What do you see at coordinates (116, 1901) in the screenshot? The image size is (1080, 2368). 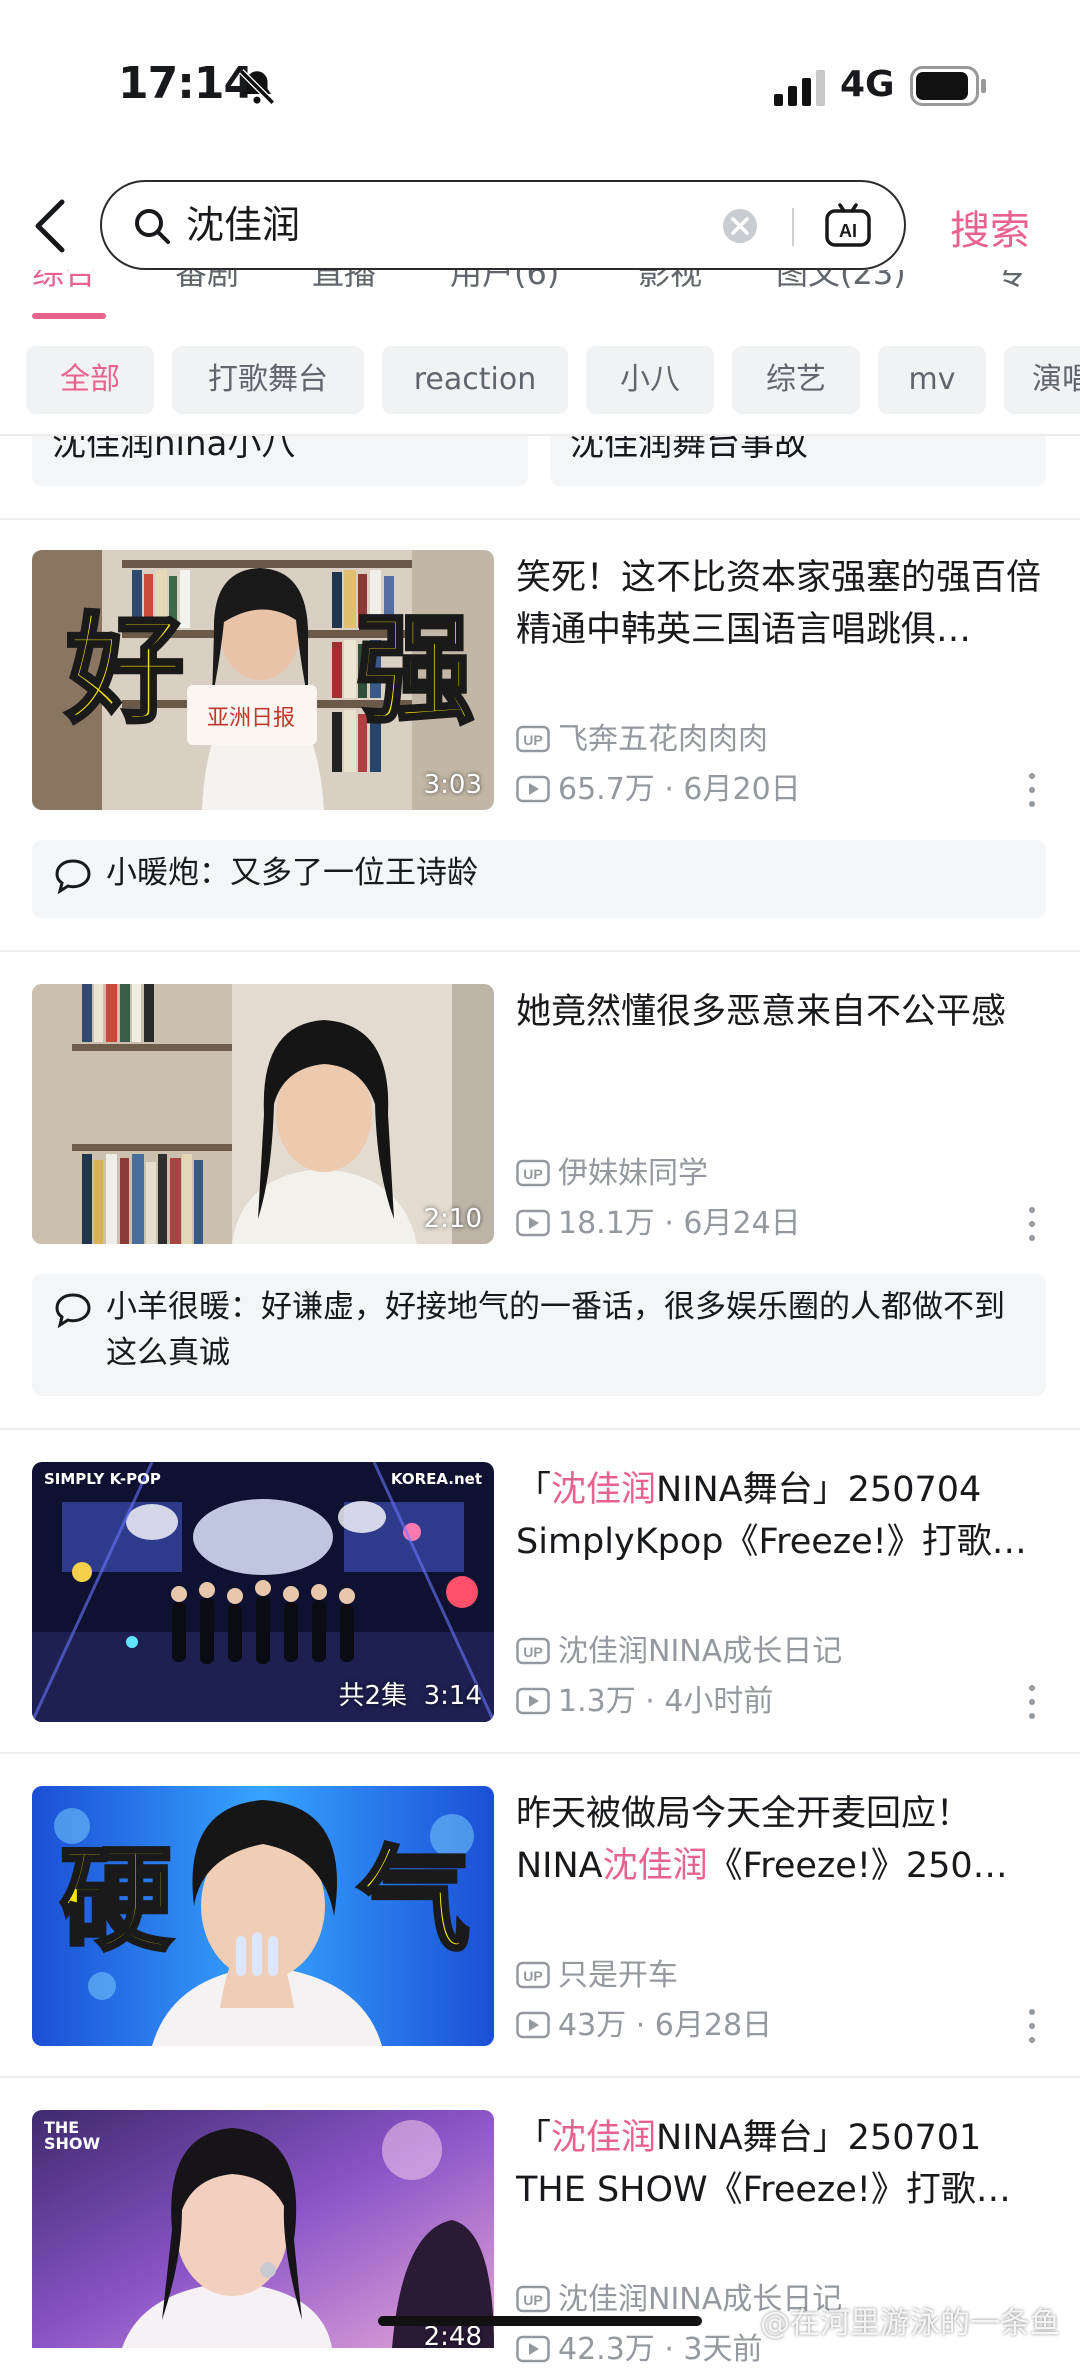 I see `thumb-caption-left: 硬` at bounding box center [116, 1901].